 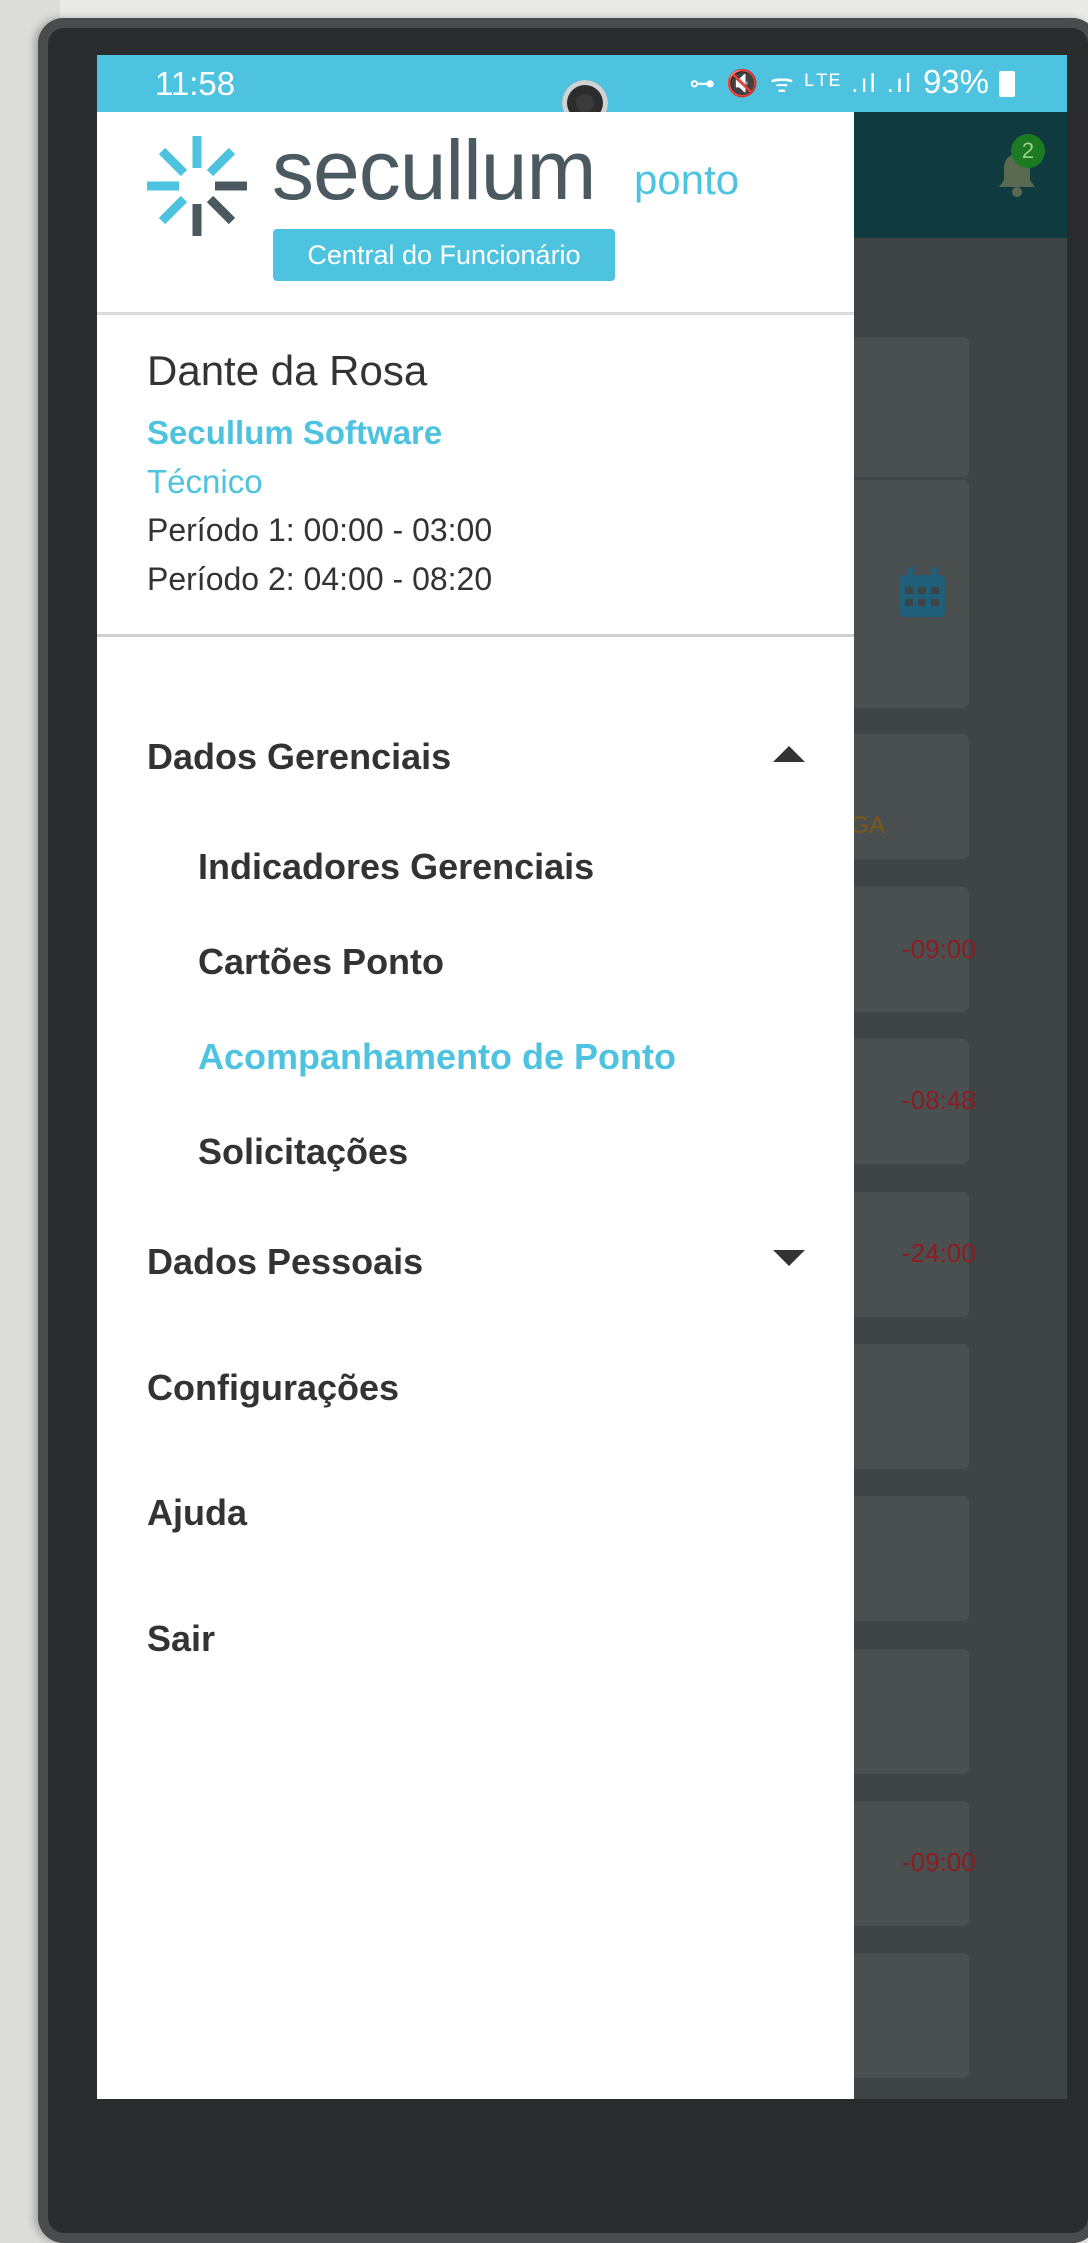 I want to click on status-time: 11:58, so click(x=195, y=83).